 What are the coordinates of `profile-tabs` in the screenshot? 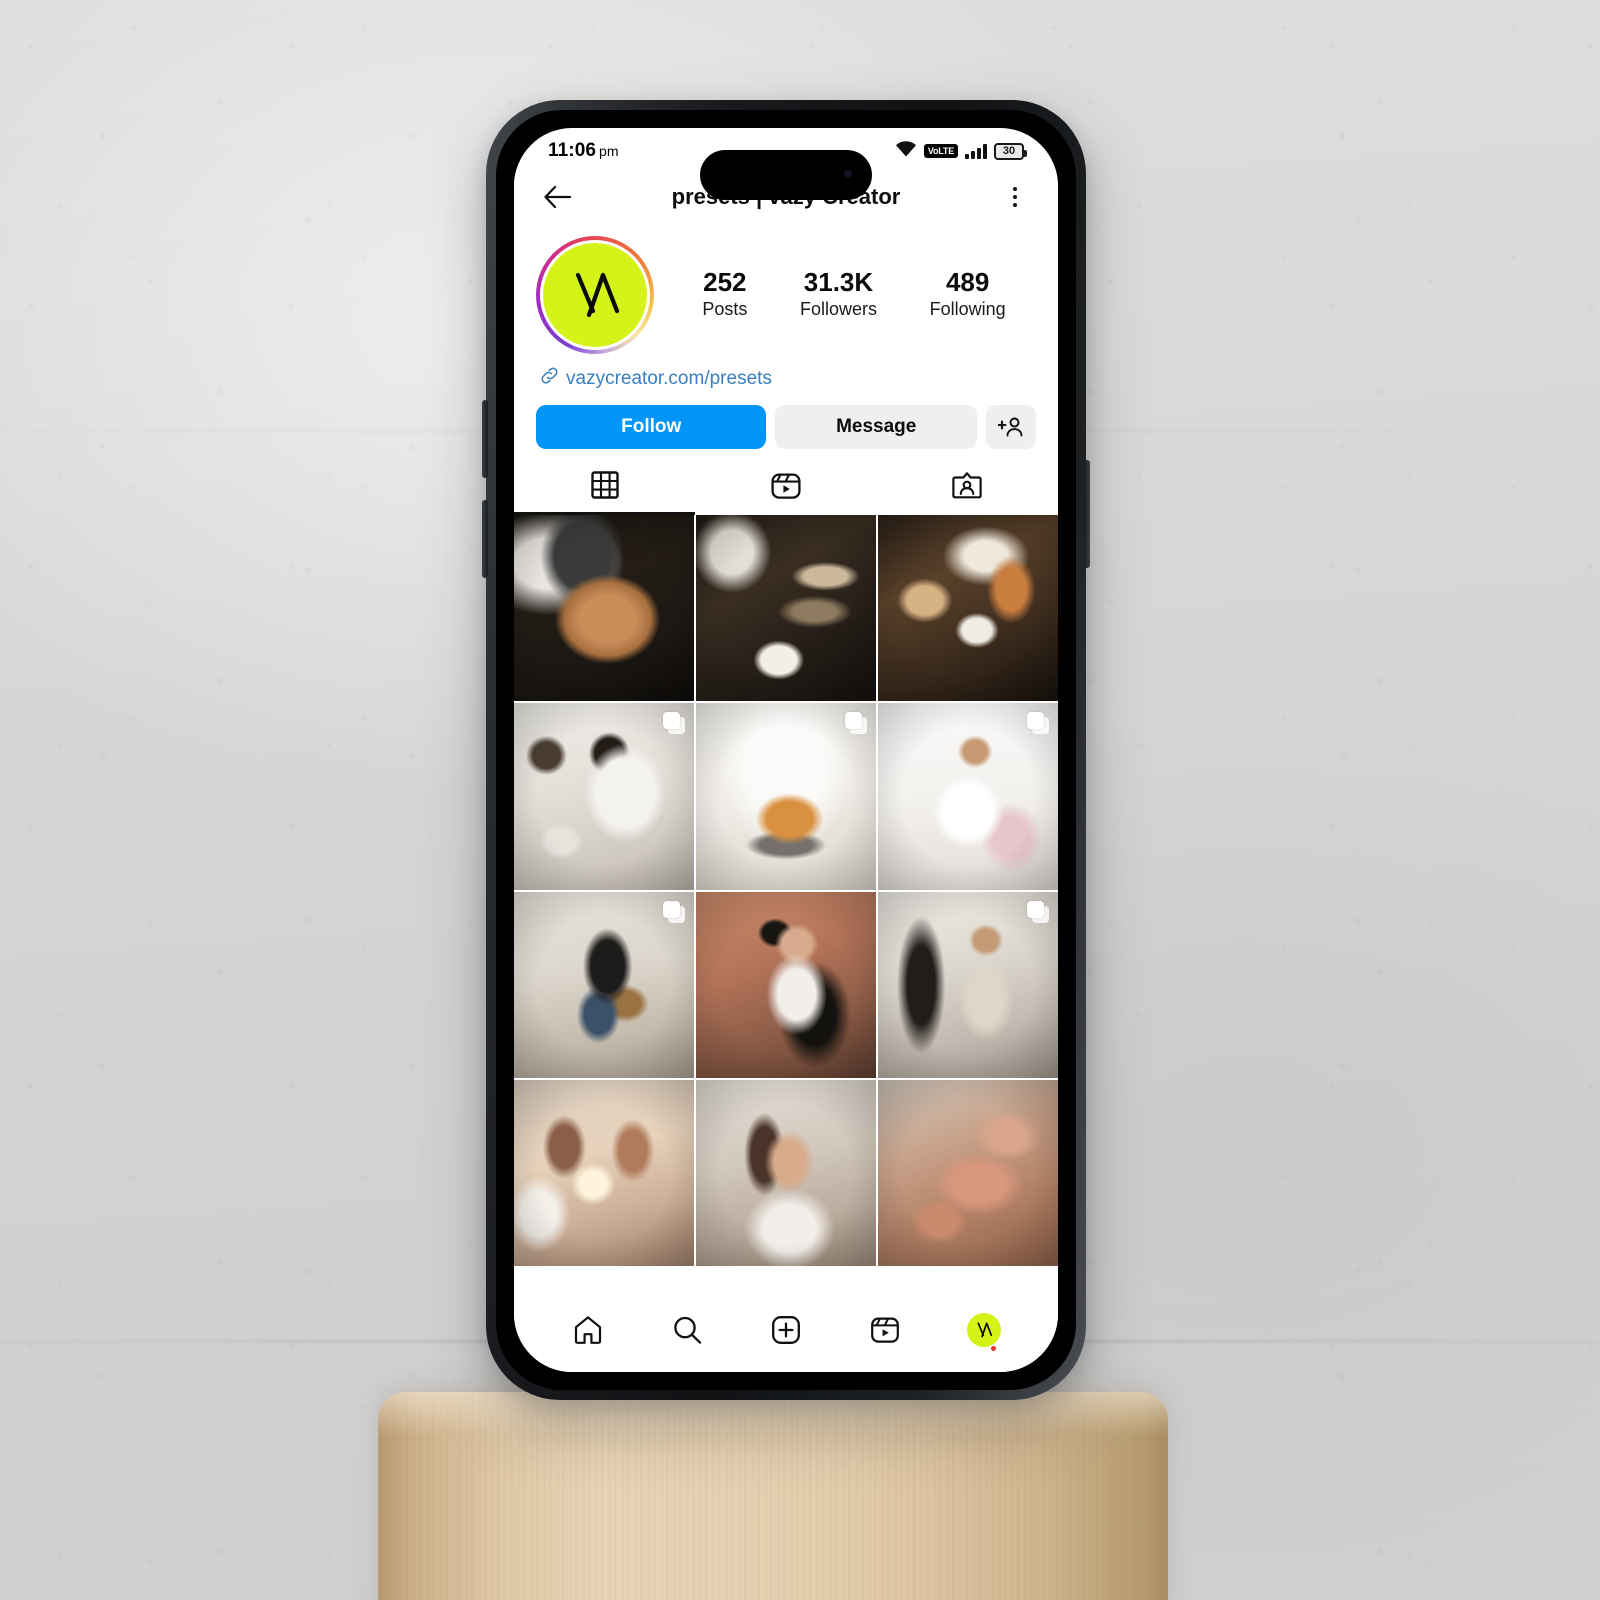 It's located at (786, 489).